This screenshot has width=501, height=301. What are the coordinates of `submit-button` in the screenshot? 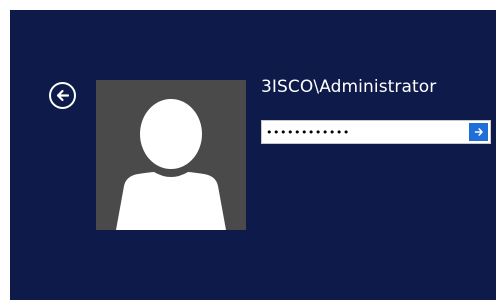 It's located at (478, 132).